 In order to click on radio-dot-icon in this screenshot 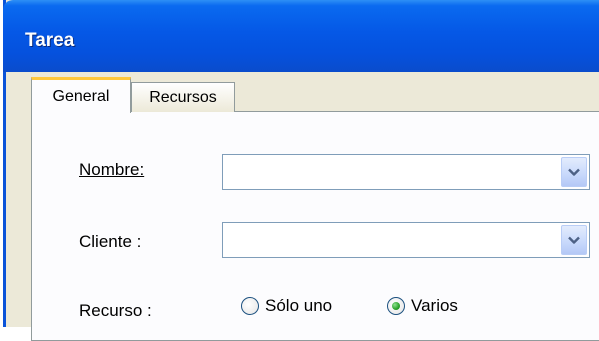, I will do `click(396, 306)`.